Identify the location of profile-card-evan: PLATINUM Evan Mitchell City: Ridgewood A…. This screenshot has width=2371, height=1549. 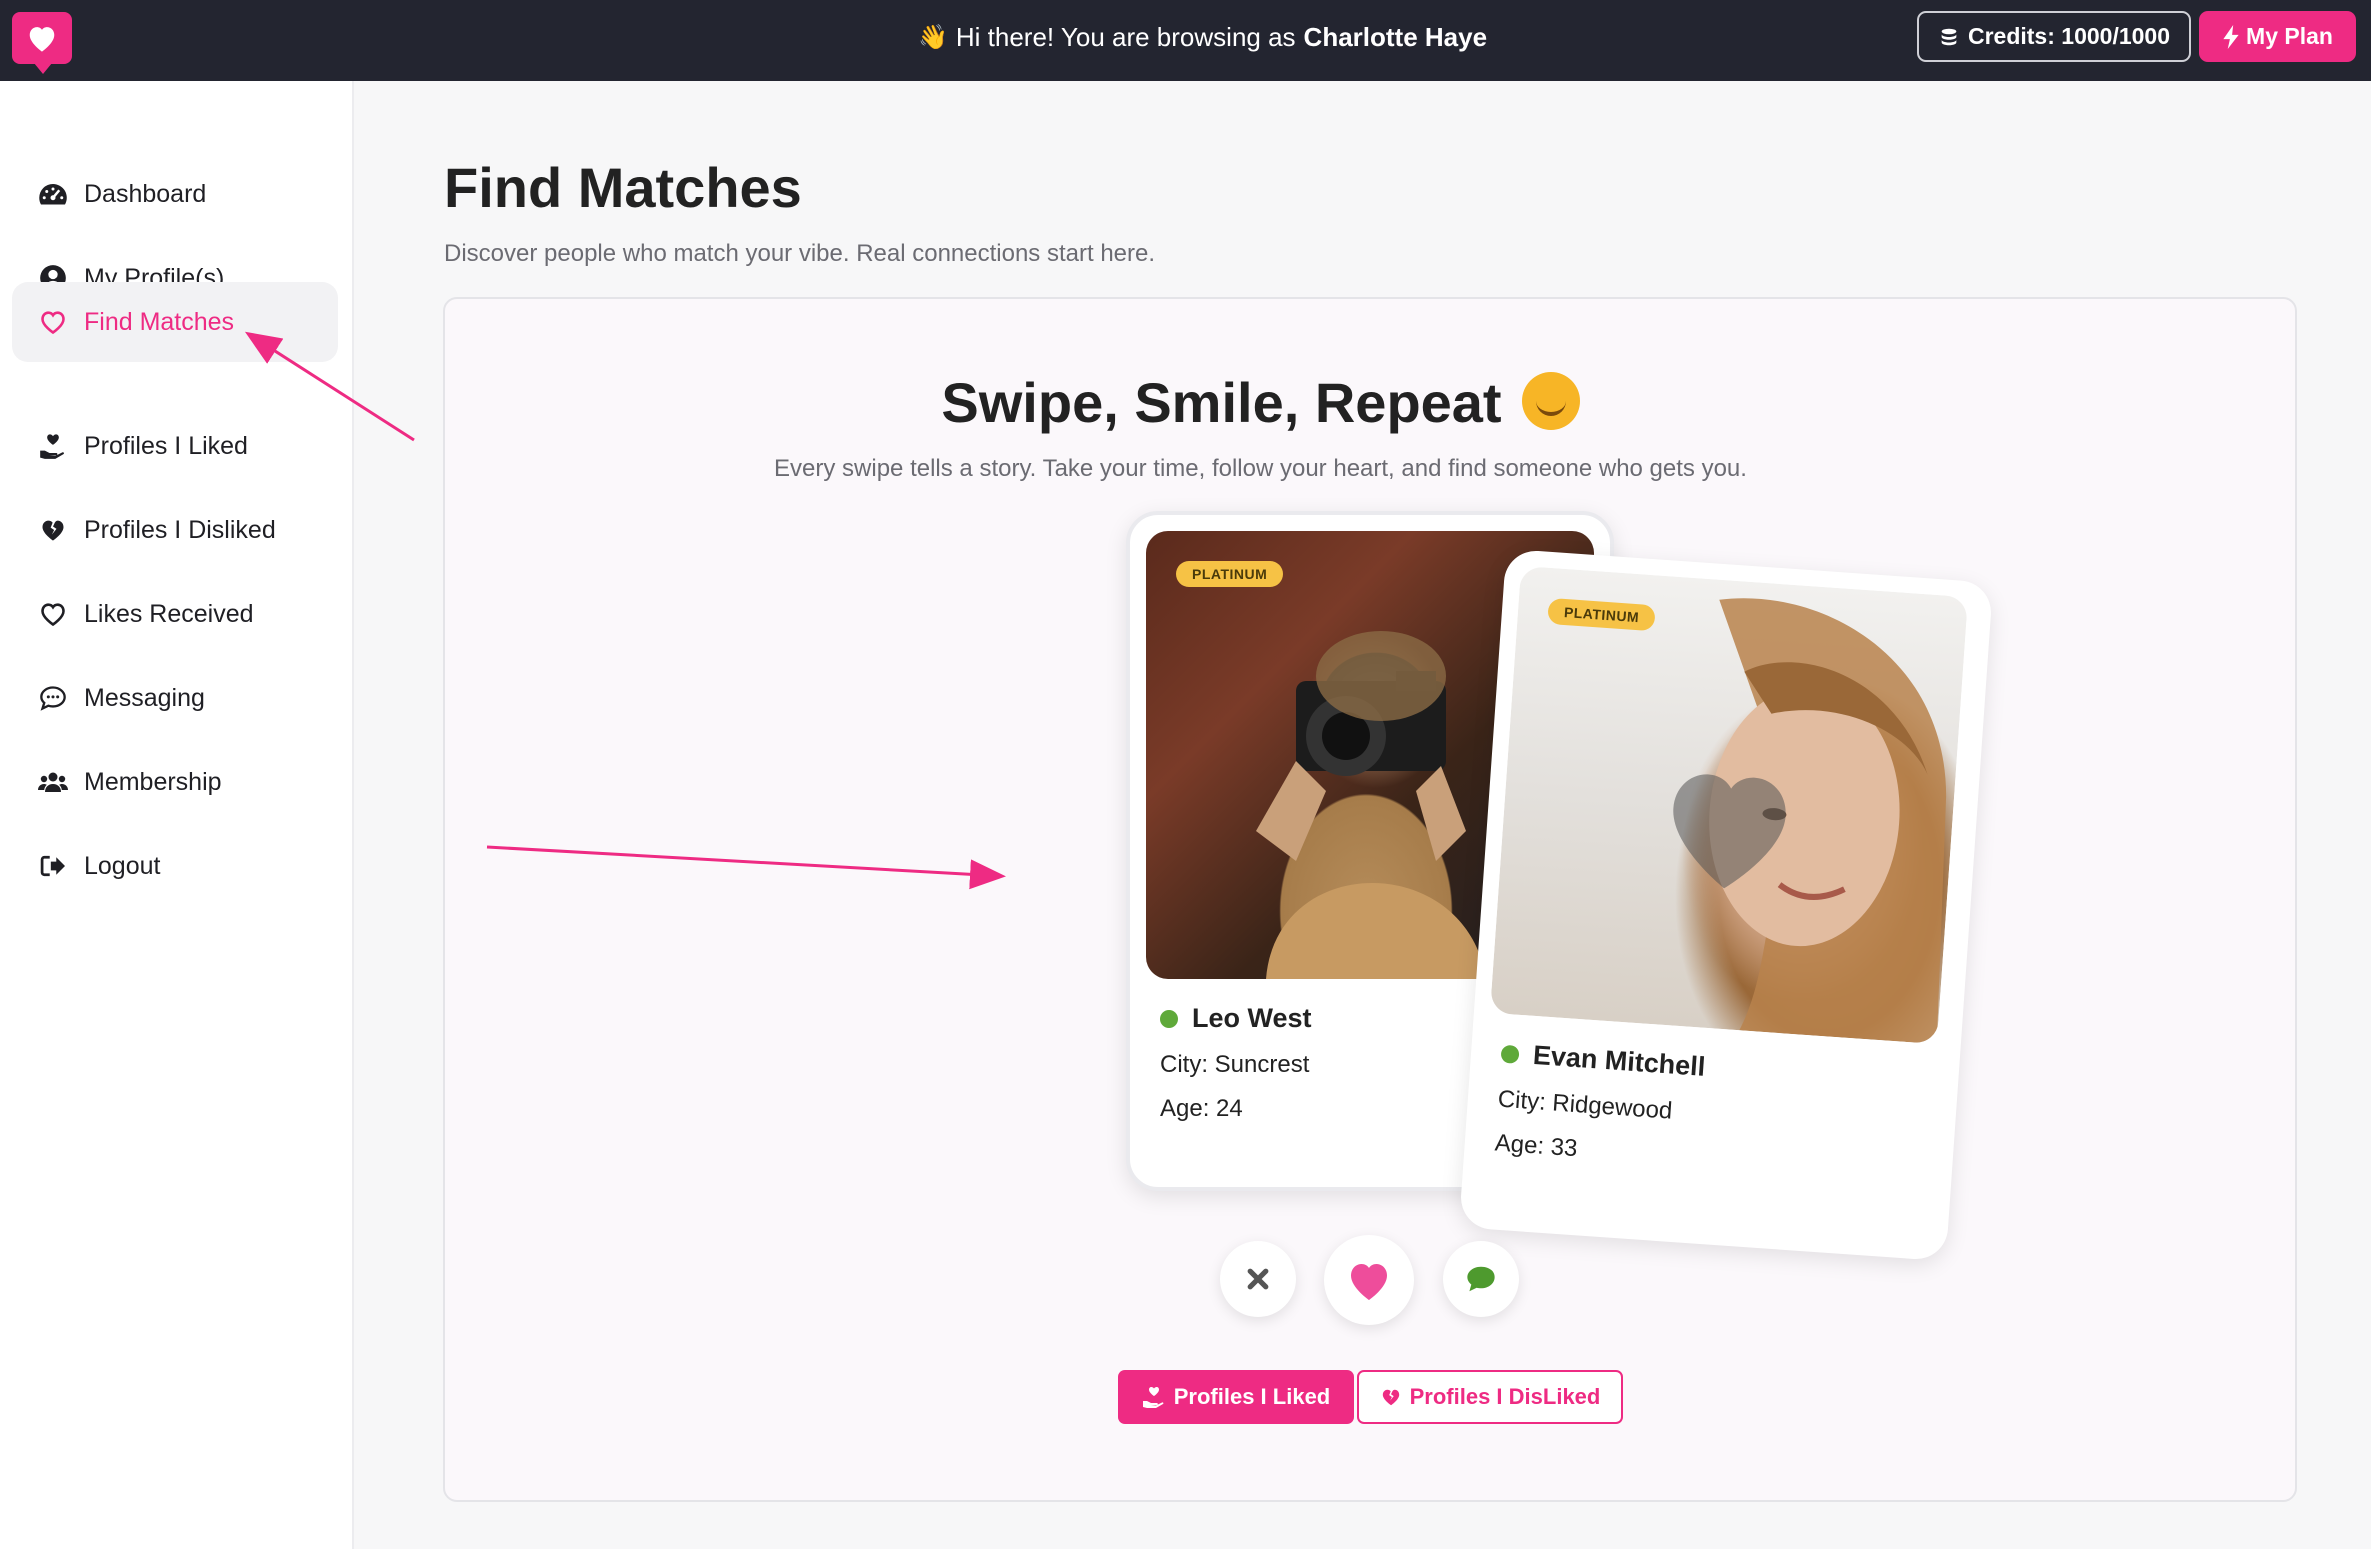
(1726, 905).